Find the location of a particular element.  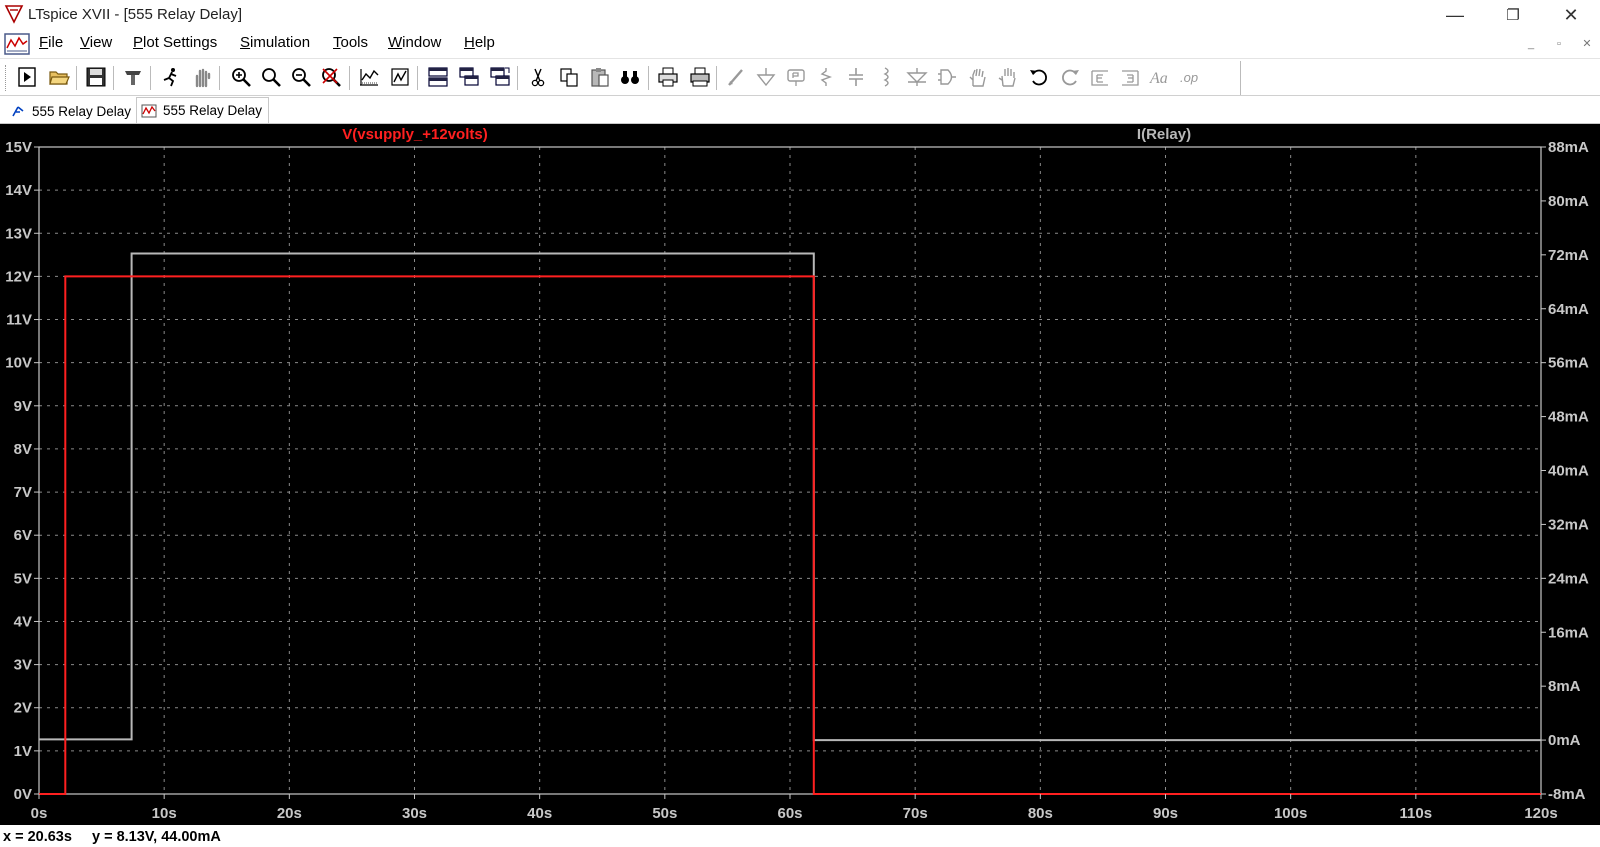

x-tick-label: 100s is located at coordinates (1290, 813).